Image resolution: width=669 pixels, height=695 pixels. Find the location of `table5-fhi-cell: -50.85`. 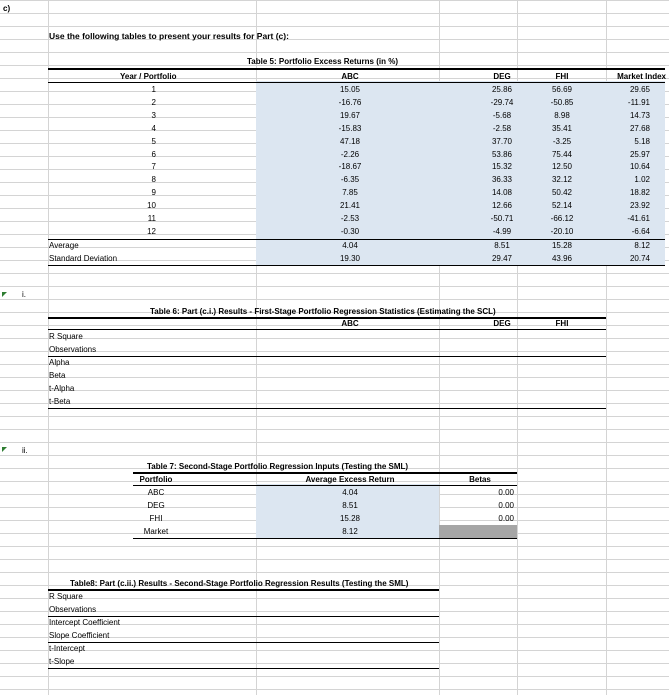

table5-fhi-cell: -50.85 is located at coordinates (562, 102).